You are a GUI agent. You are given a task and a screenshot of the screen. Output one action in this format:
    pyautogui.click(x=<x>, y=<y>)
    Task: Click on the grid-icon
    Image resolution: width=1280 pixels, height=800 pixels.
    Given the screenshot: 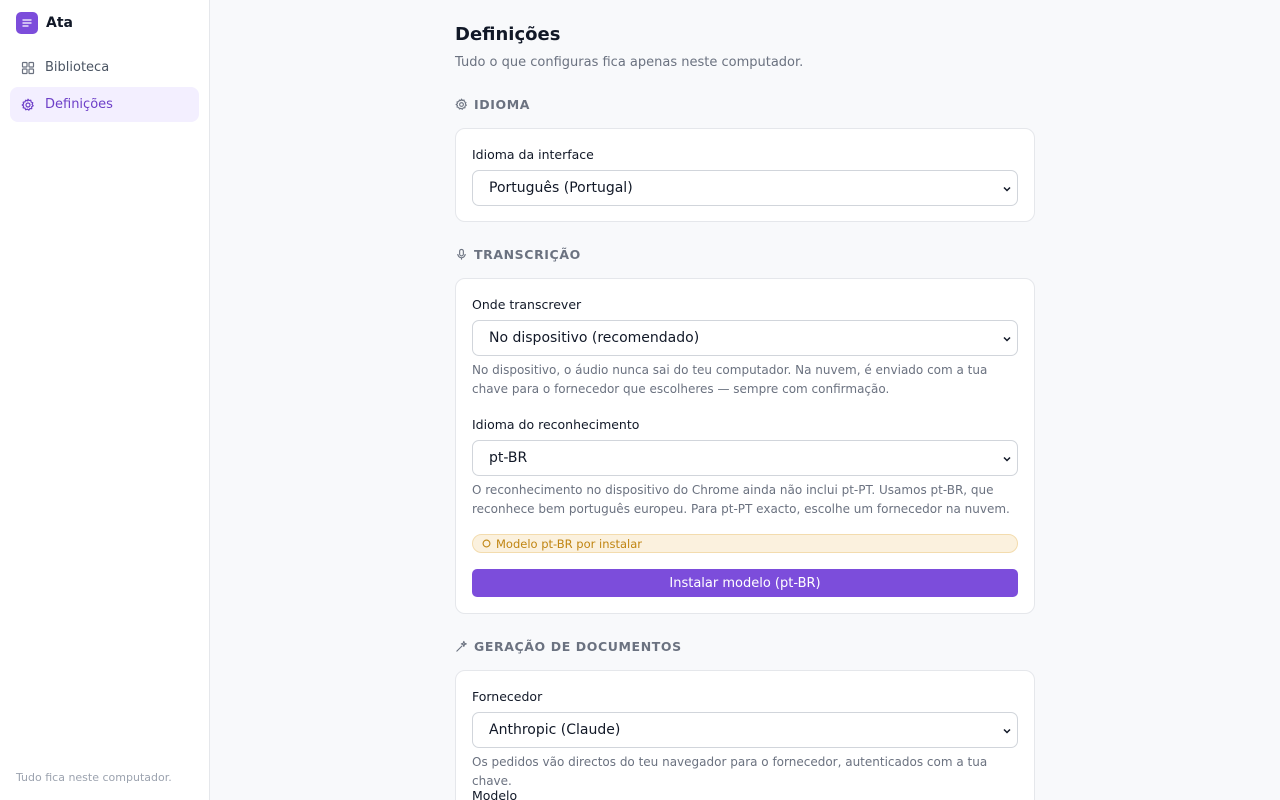 What is the action you would take?
    pyautogui.click(x=28, y=67)
    